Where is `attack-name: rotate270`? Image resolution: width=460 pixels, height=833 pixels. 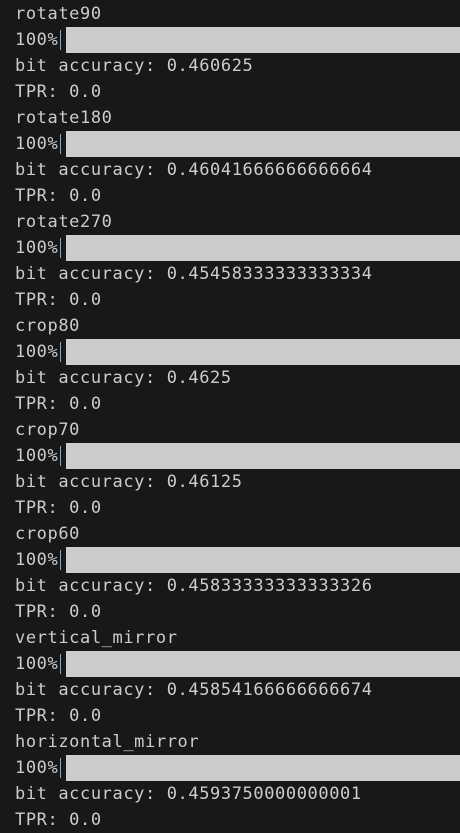
attack-name: rotate270 is located at coordinates (64, 222).